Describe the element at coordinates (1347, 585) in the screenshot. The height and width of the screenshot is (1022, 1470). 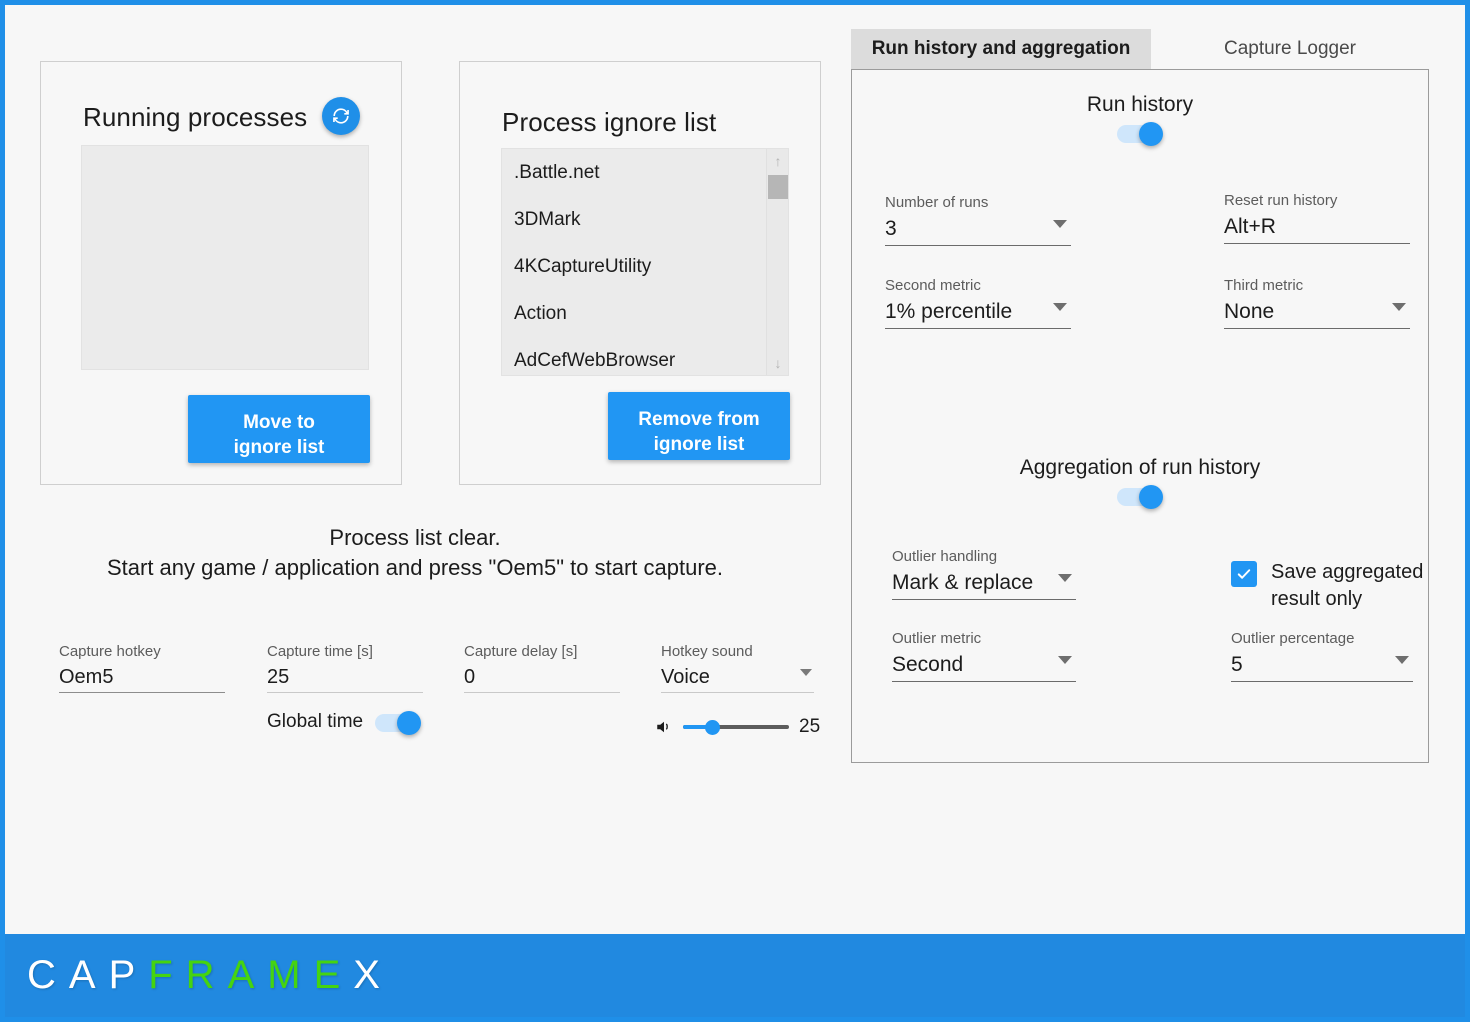
I see `save-aggregated-result-label: Save aggregated result only` at that location.